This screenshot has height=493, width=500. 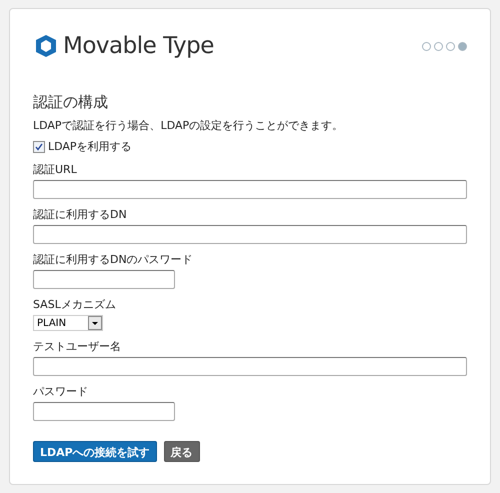 What do you see at coordinates (95, 451) in the screenshot?
I see `test-connection-button: LDAPへの接続を試す` at bounding box center [95, 451].